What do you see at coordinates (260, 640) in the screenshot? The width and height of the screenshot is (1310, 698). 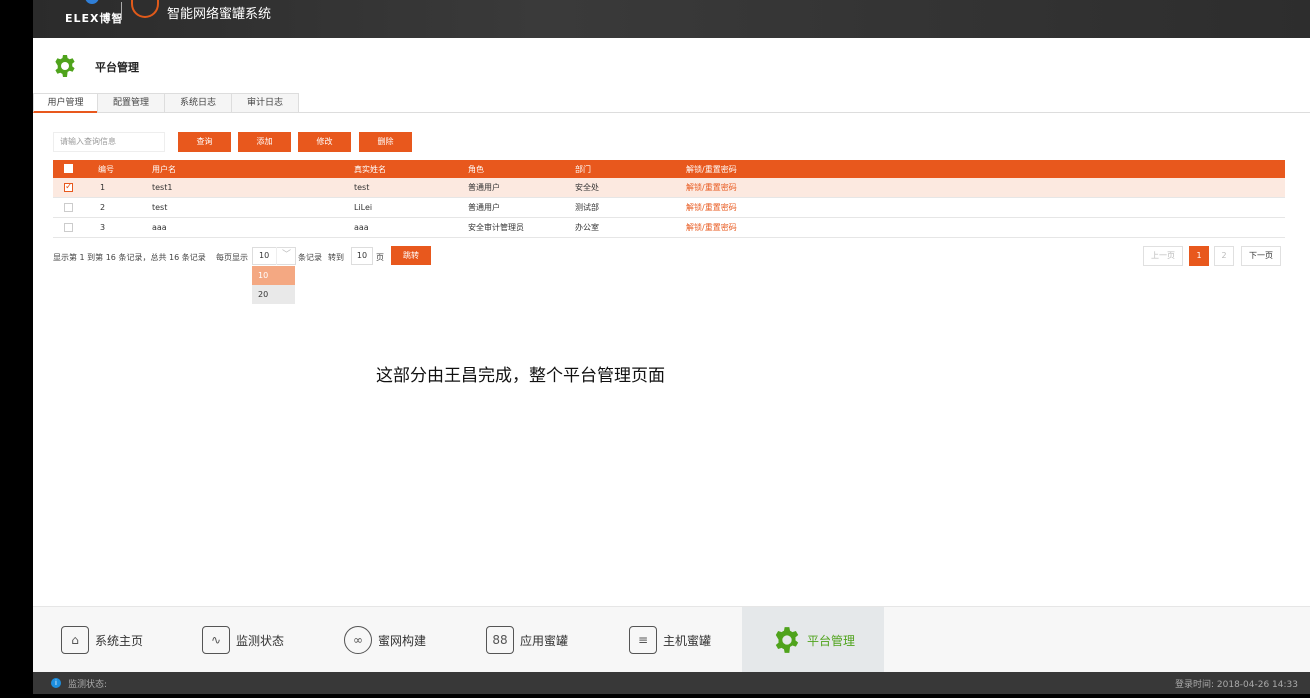 I see `nav-label: 监测状态` at bounding box center [260, 640].